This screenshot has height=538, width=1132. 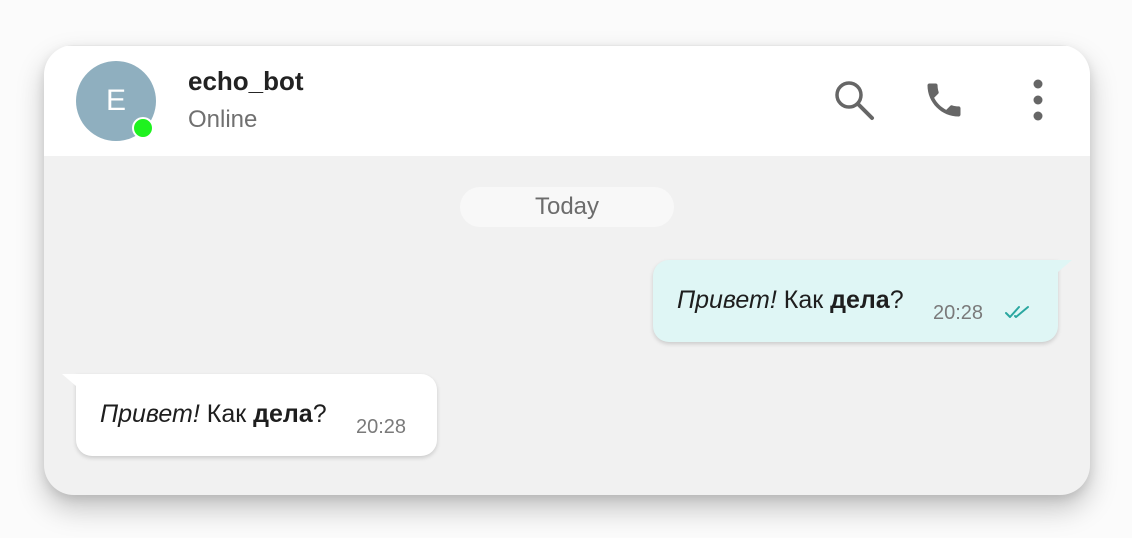 I want to click on contact-status: Online, so click(x=223, y=119).